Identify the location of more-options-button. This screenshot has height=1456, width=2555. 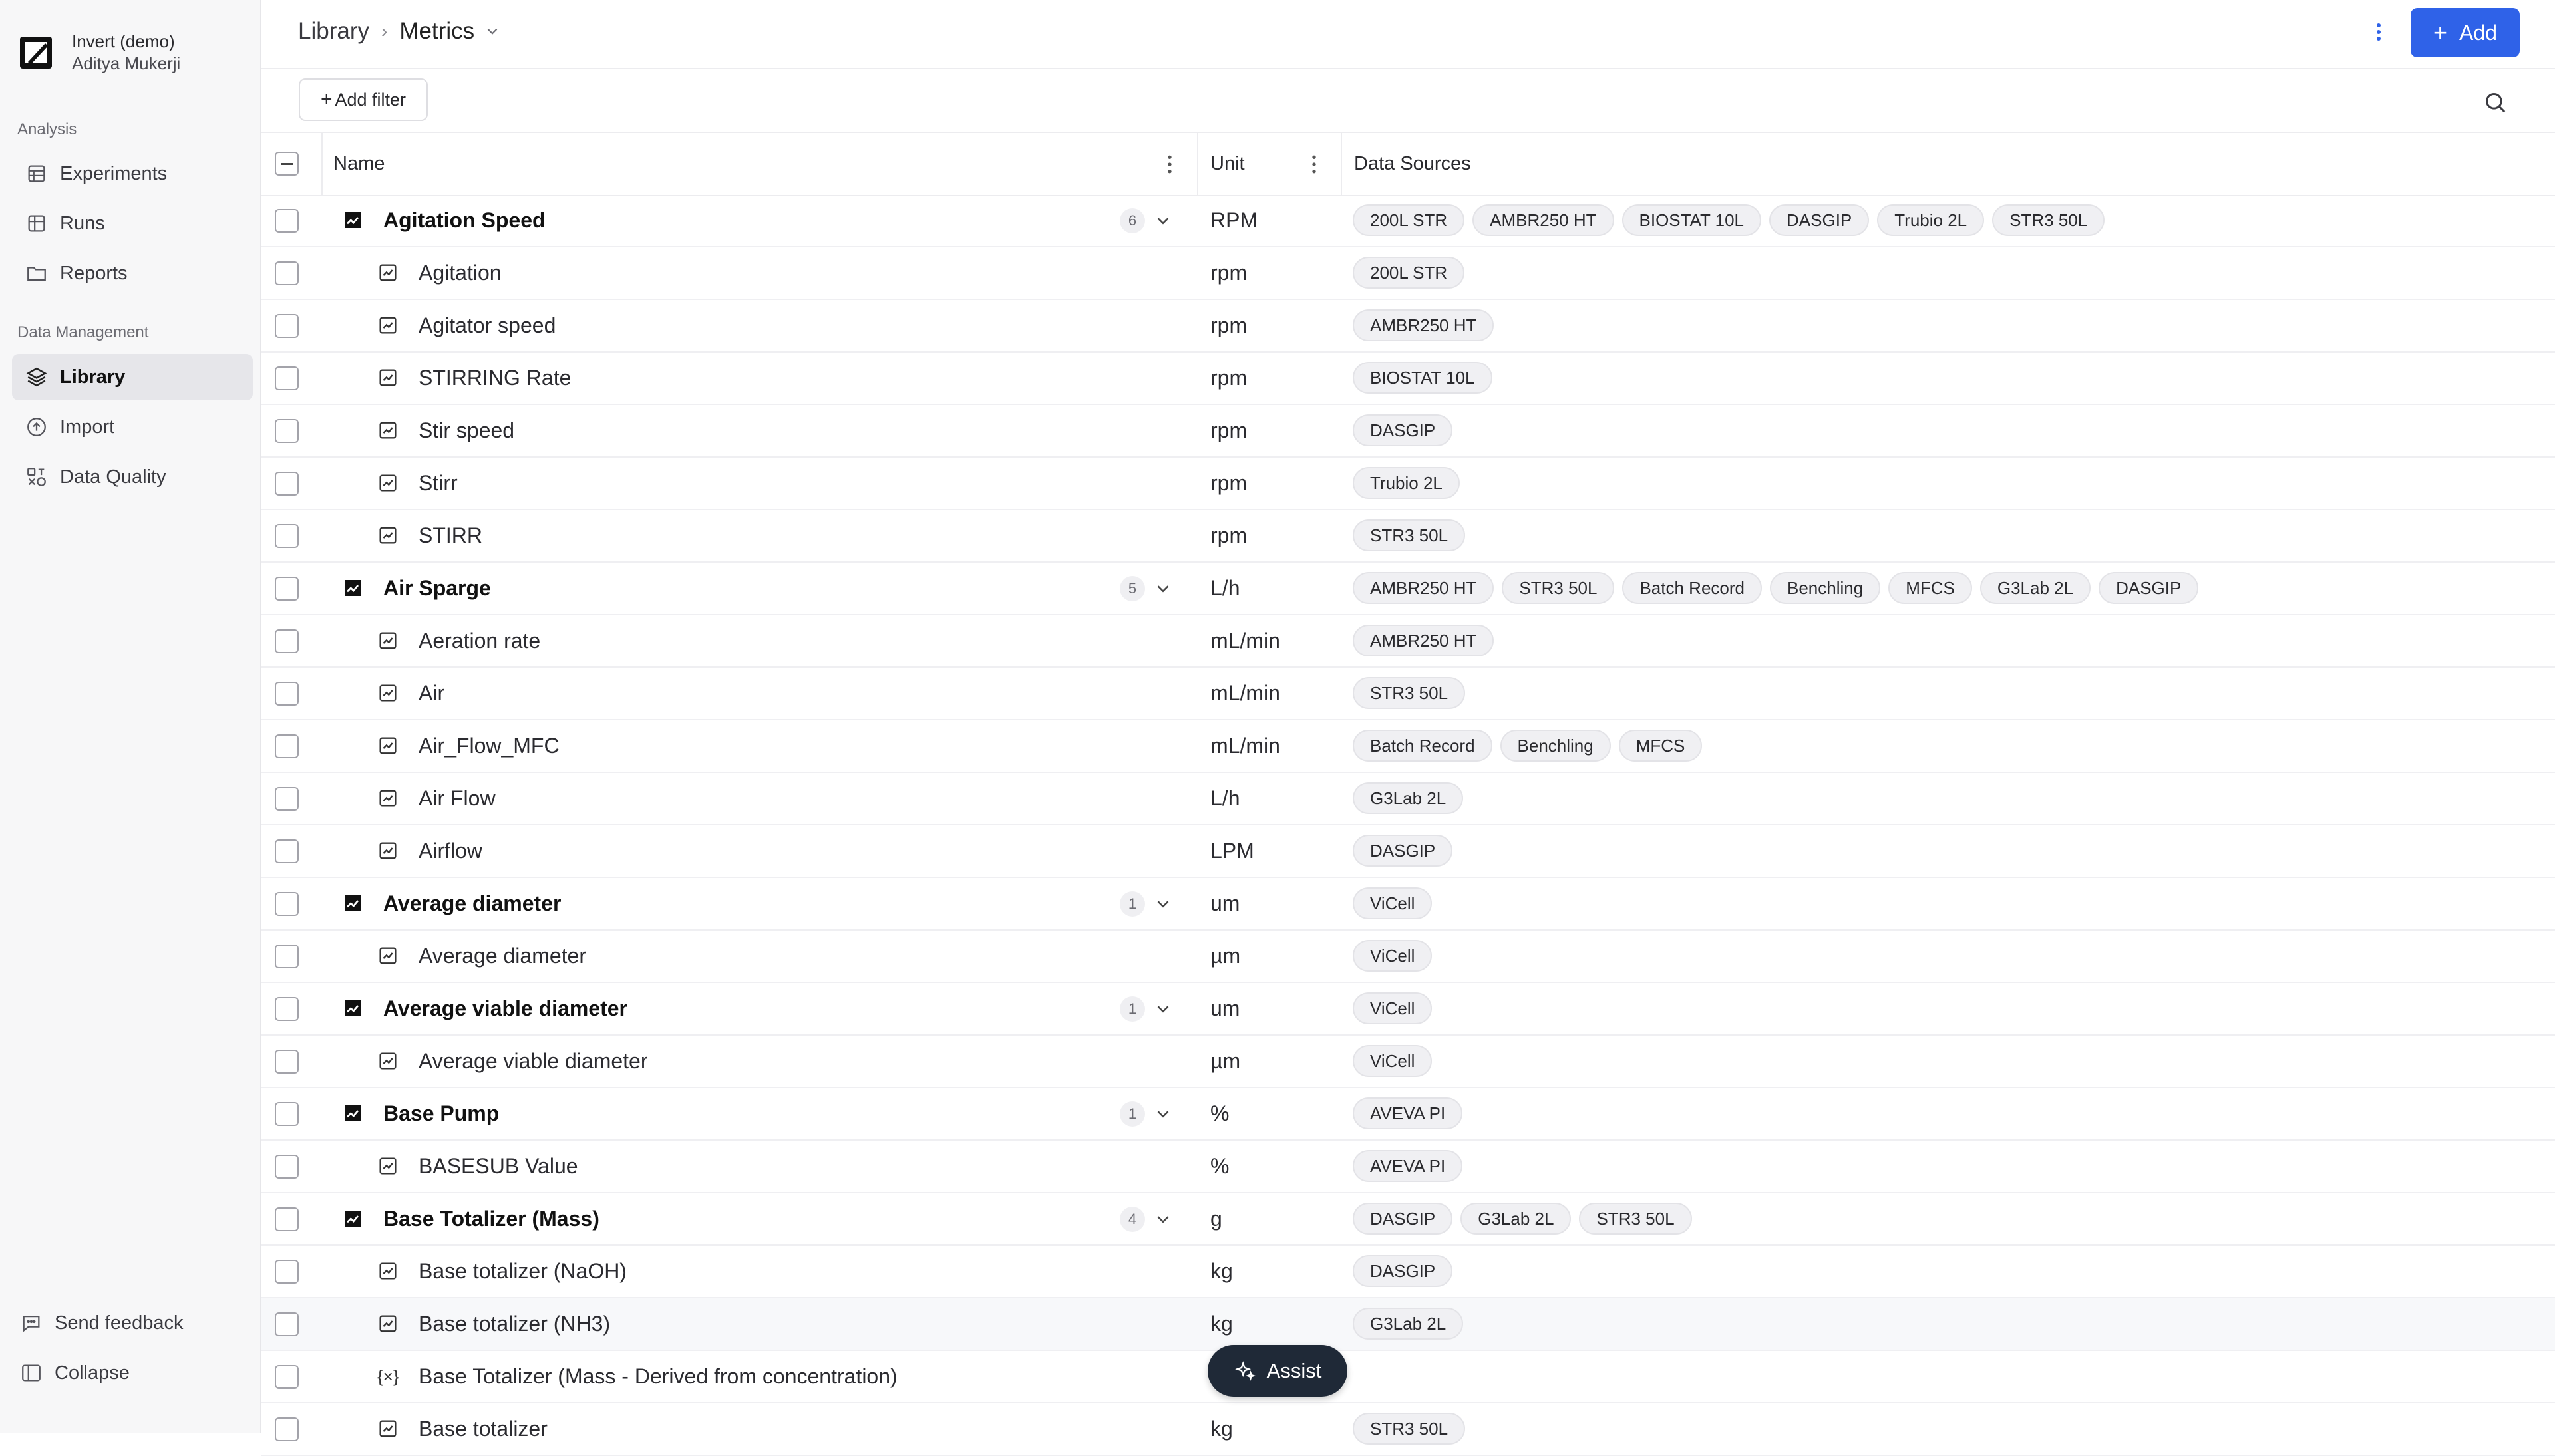
(2379, 32).